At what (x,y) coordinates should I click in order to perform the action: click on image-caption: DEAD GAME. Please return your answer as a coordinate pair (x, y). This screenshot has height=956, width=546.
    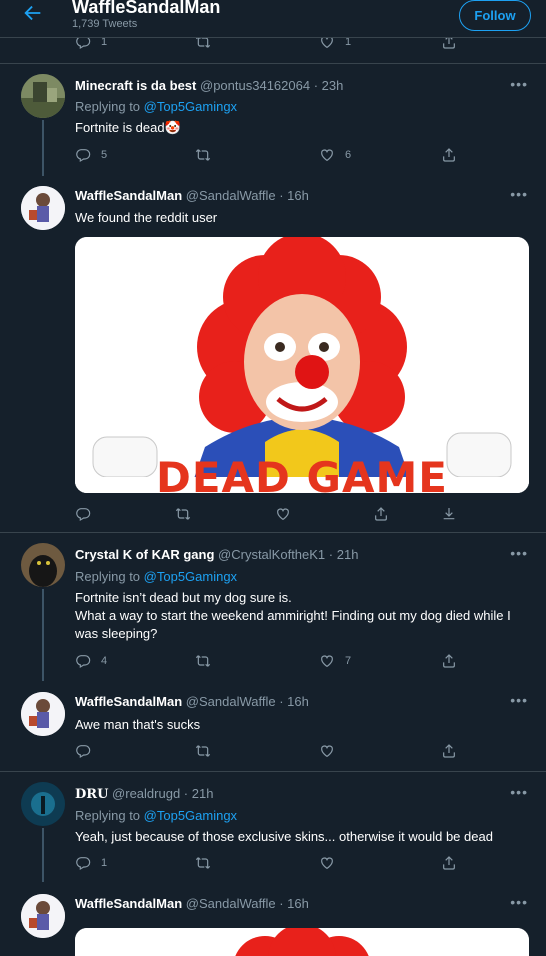
    Looking at the image, I should click on (301, 473).